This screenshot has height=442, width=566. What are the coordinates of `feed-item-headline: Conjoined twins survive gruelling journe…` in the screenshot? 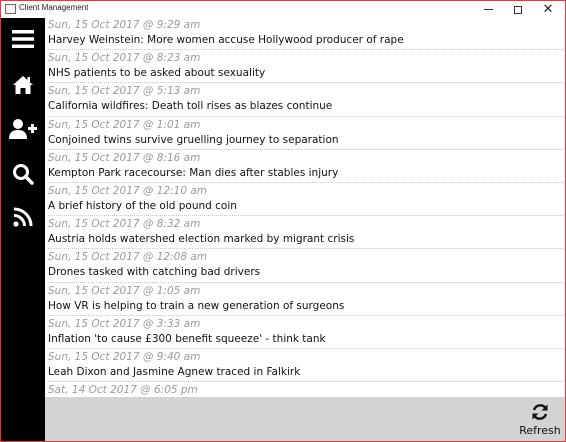 It's located at (193, 139).